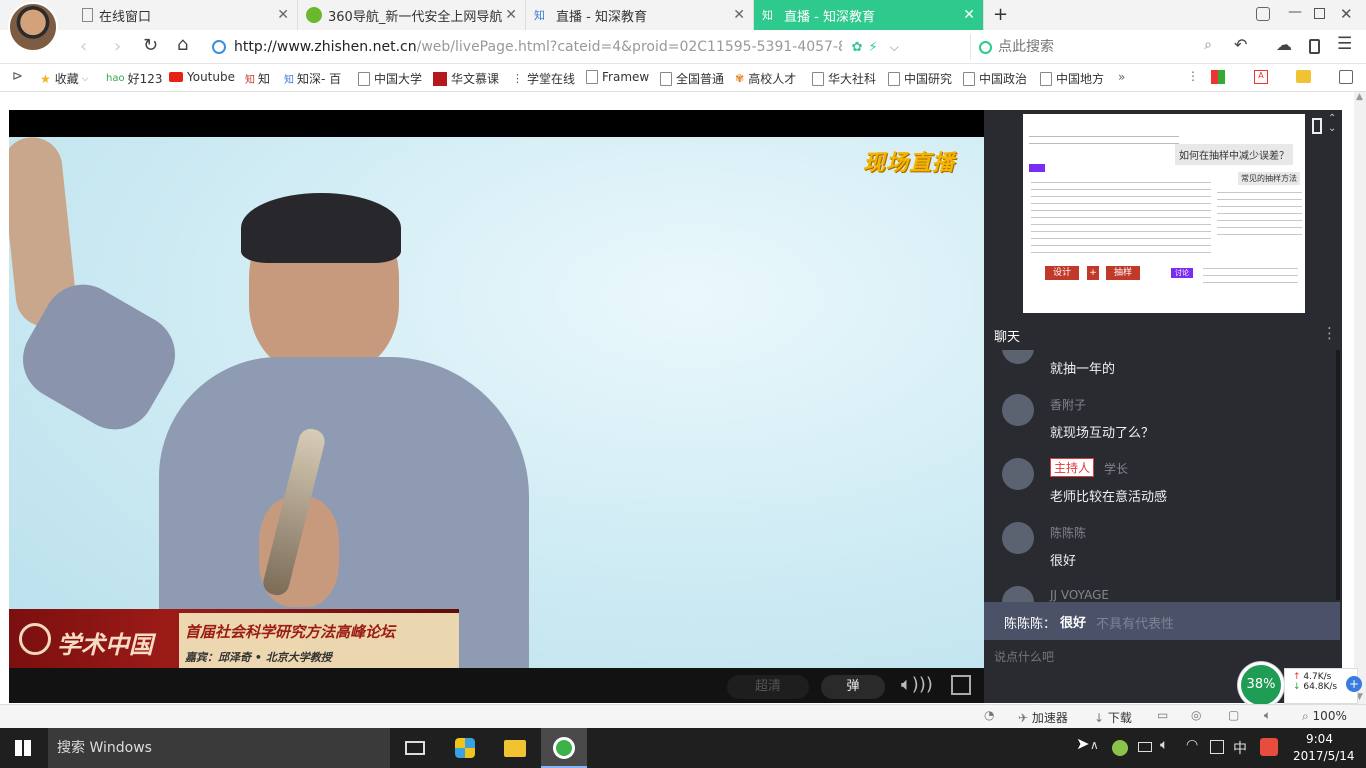 The height and width of the screenshot is (768, 1366). Describe the element at coordinates (894, 47) in the screenshot. I see `chevron-down-icon: ⌵` at that location.